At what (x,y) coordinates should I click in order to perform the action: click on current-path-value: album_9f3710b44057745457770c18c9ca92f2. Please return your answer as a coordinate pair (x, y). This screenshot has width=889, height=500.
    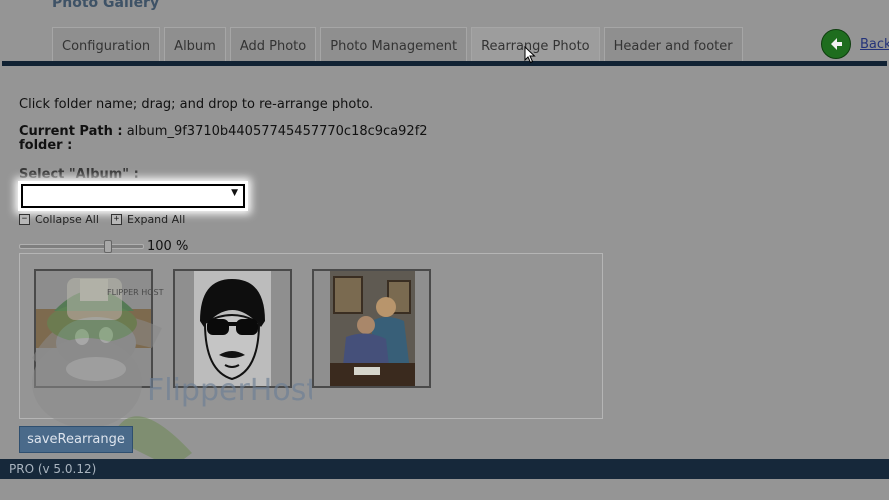
    Looking at the image, I should click on (277, 131).